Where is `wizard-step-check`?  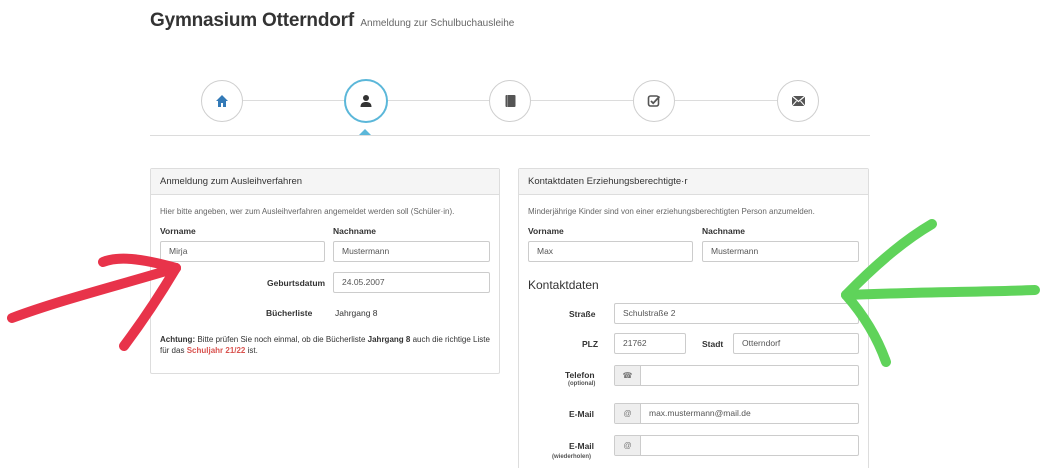
wizard-step-check is located at coordinates (654, 101).